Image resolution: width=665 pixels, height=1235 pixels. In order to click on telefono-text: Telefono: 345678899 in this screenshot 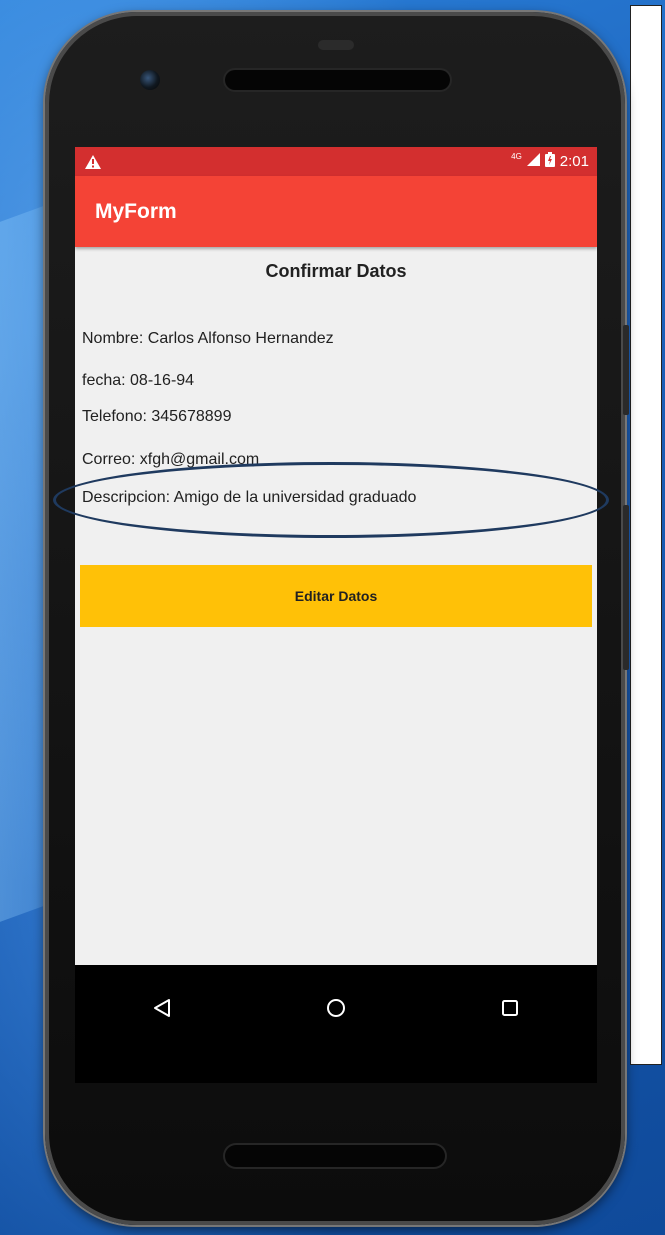, I will do `click(157, 416)`.